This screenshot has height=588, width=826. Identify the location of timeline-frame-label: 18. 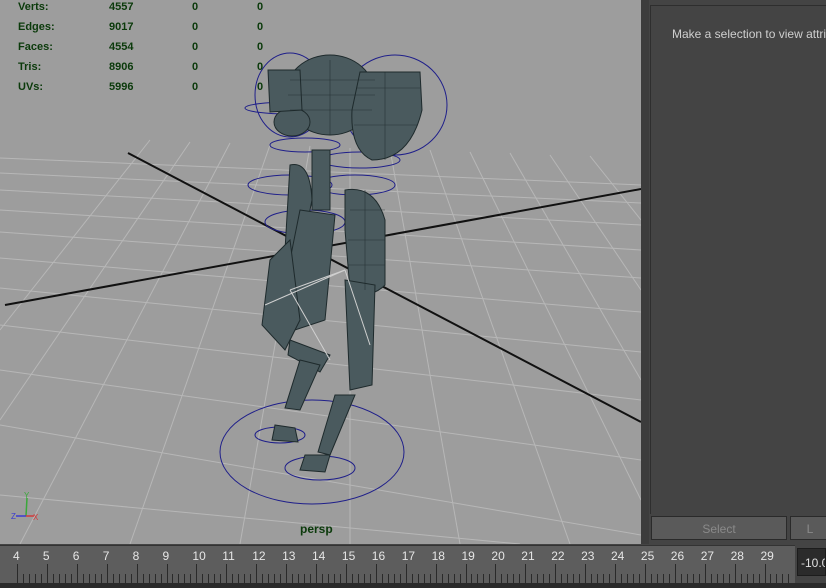
(438, 556).